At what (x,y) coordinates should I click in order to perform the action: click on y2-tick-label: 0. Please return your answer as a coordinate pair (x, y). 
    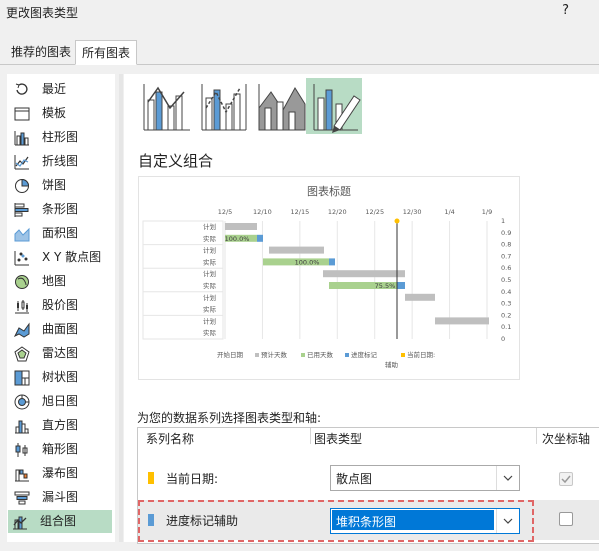
    Looking at the image, I should click on (503, 339).